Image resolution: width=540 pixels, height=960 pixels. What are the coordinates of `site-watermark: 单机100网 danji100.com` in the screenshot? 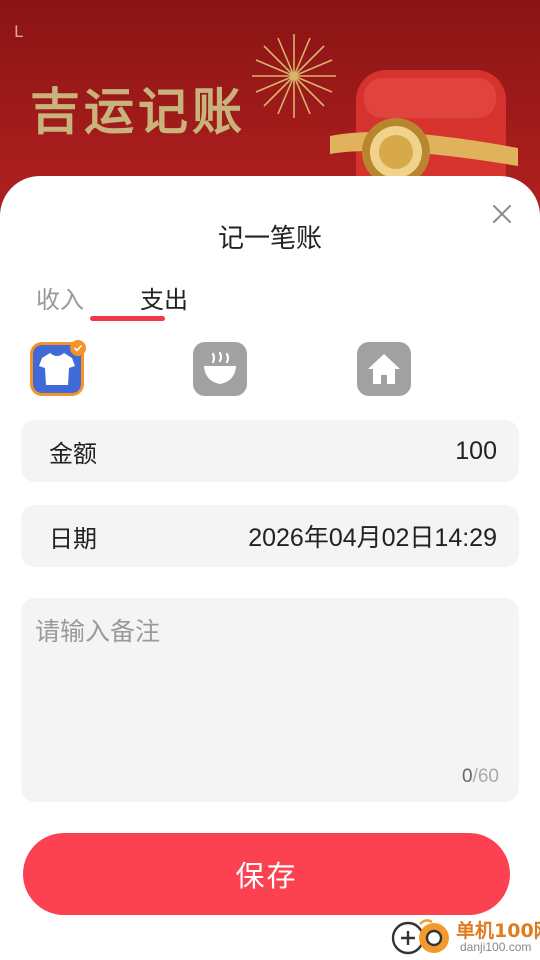 It's located at (465, 936).